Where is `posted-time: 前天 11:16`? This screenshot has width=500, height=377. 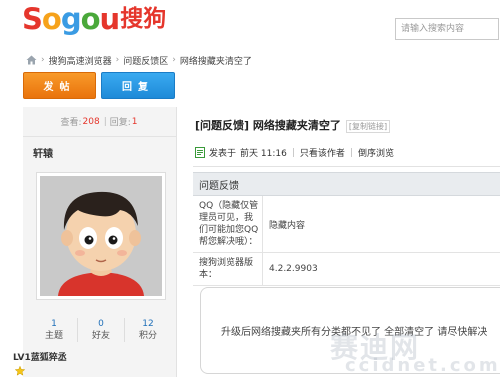 posted-time: 前天 11:16 is located at coordinates (263, 154).